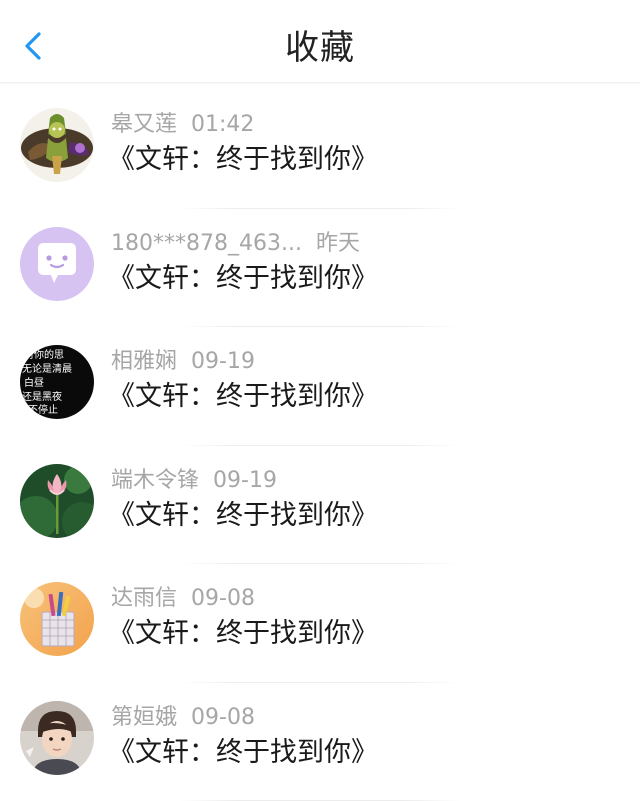  Describe the element at coordinates (144, 124) in the screenshot. I see `user-name: 皋又莲` at that location.